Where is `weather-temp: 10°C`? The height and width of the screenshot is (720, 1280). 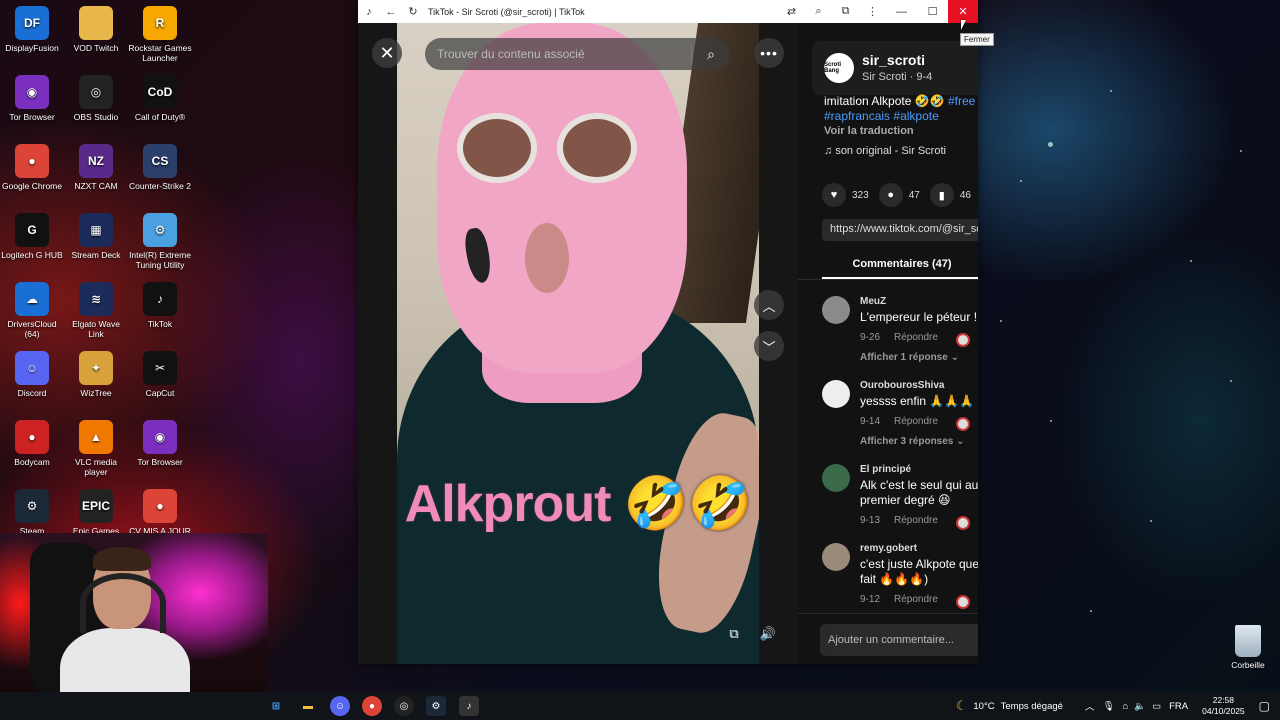
weather-temp: 10°C is located at coordinates (983, 706).